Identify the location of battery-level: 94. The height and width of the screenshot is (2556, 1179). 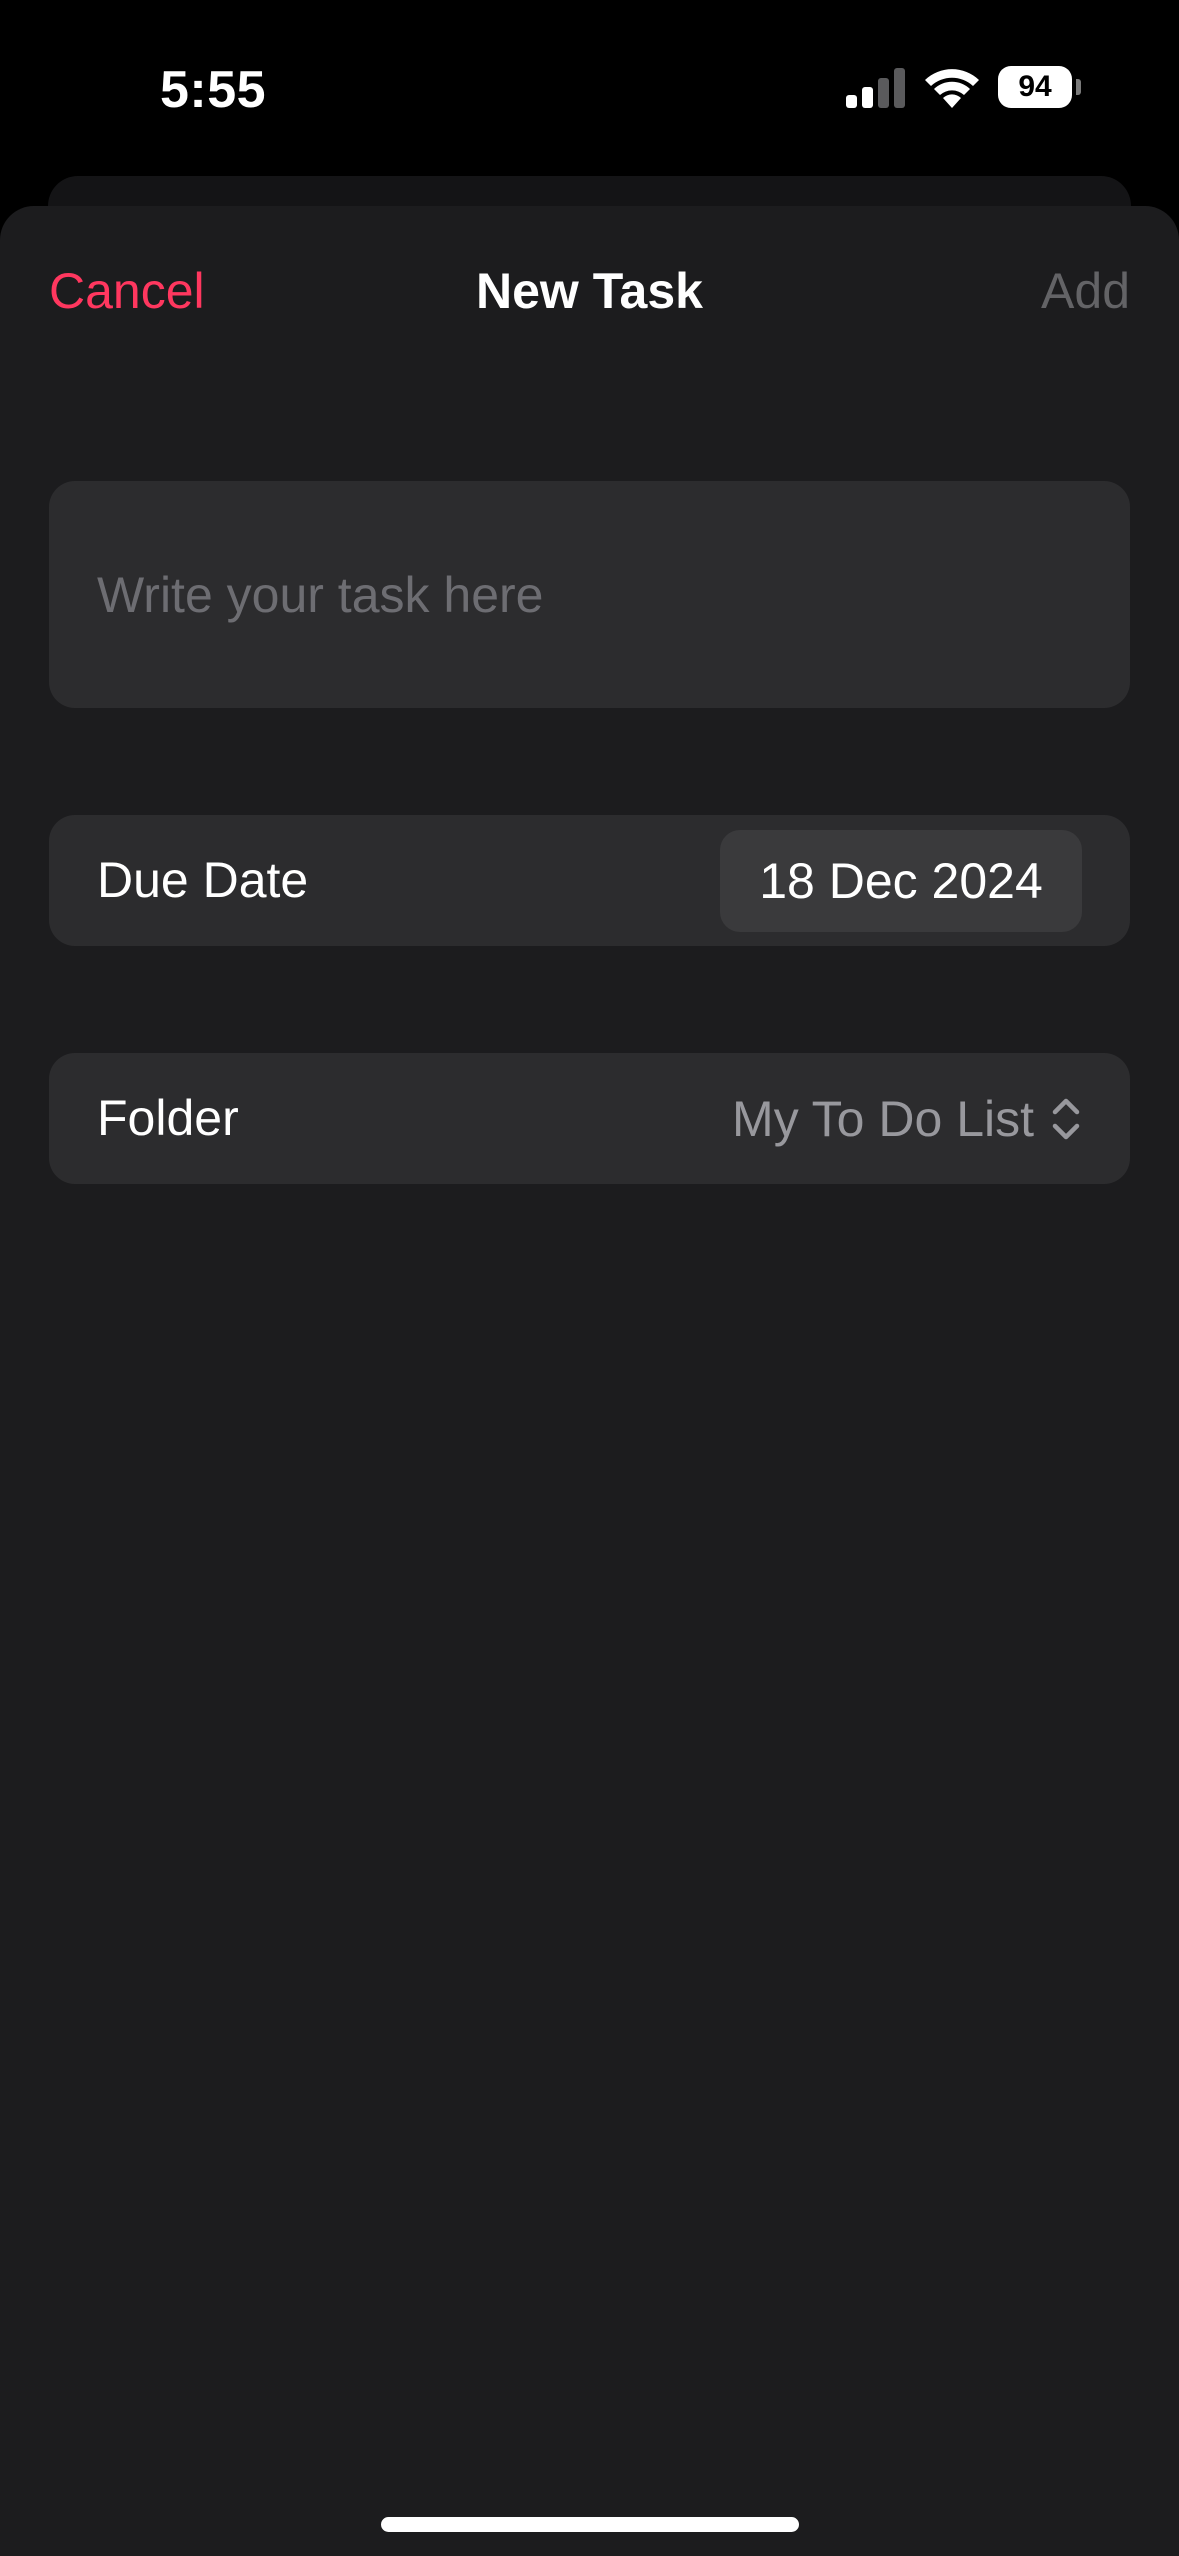
(1035, 87).